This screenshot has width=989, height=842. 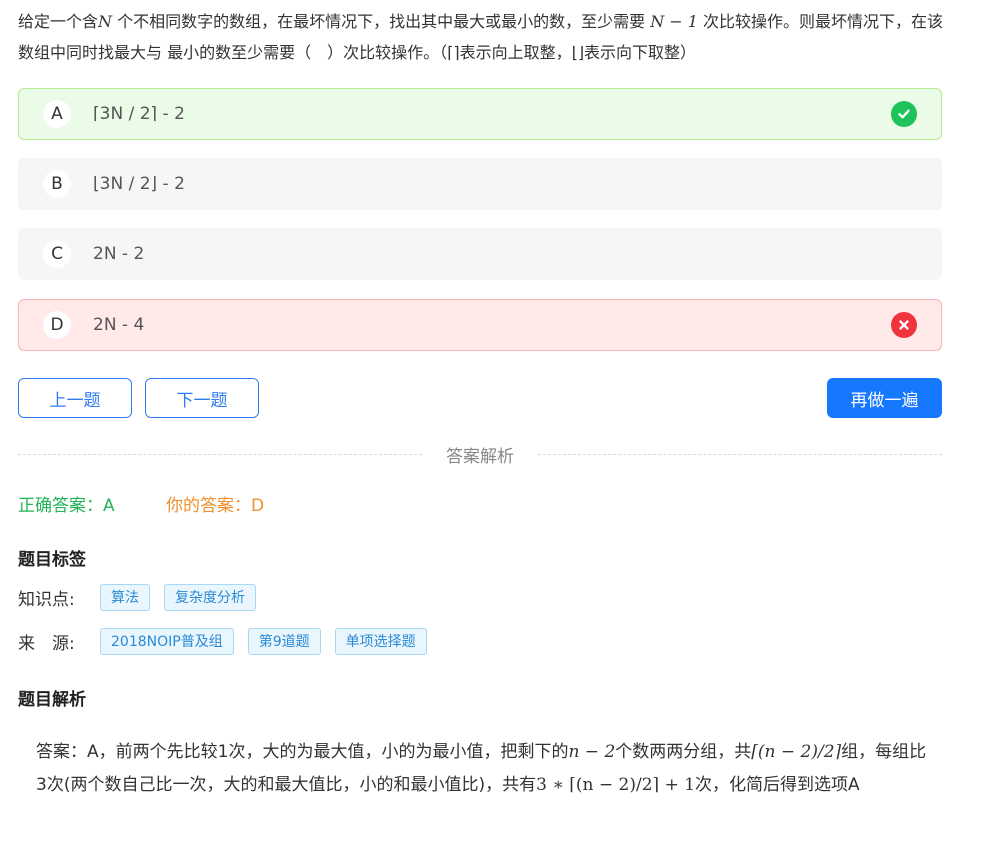 I want to click on your-answer: 你的答案：D, so click(x=215, y=503).